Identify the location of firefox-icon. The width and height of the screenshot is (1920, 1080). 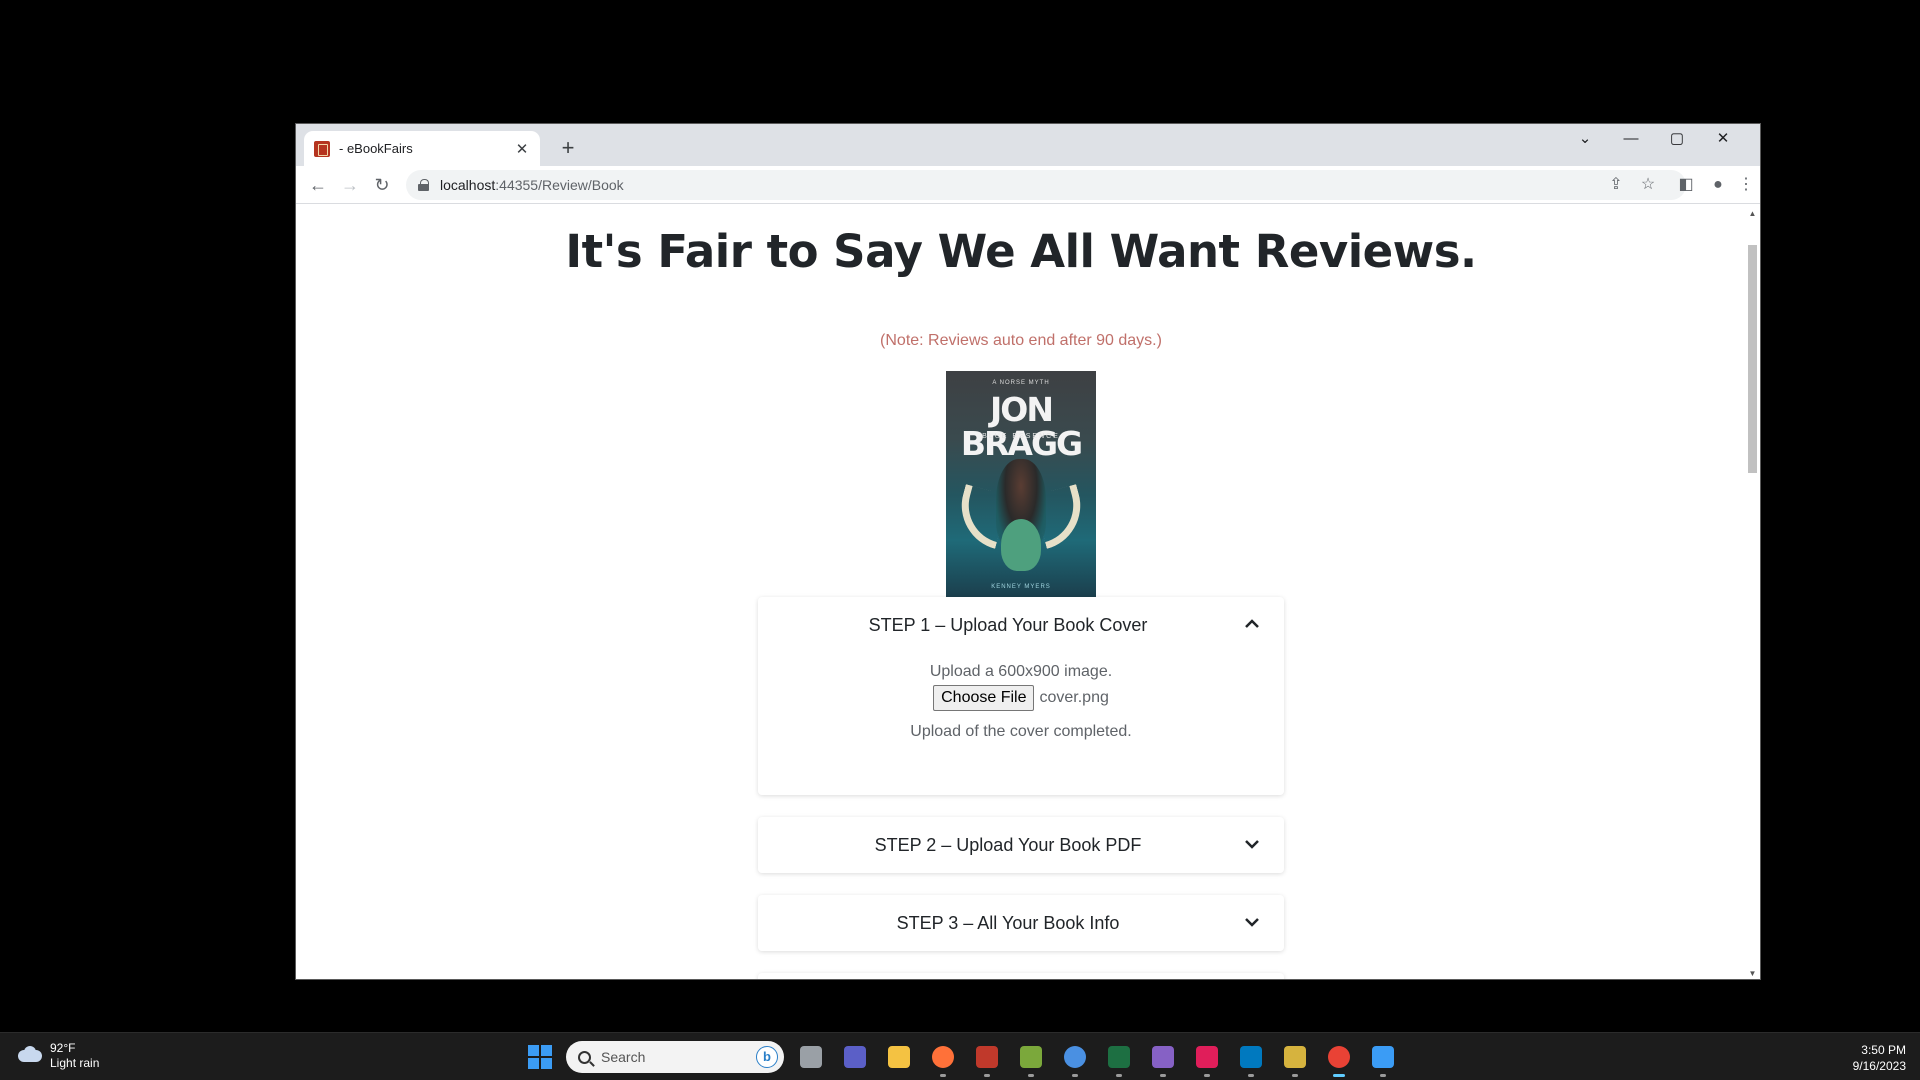
(943, 1057).